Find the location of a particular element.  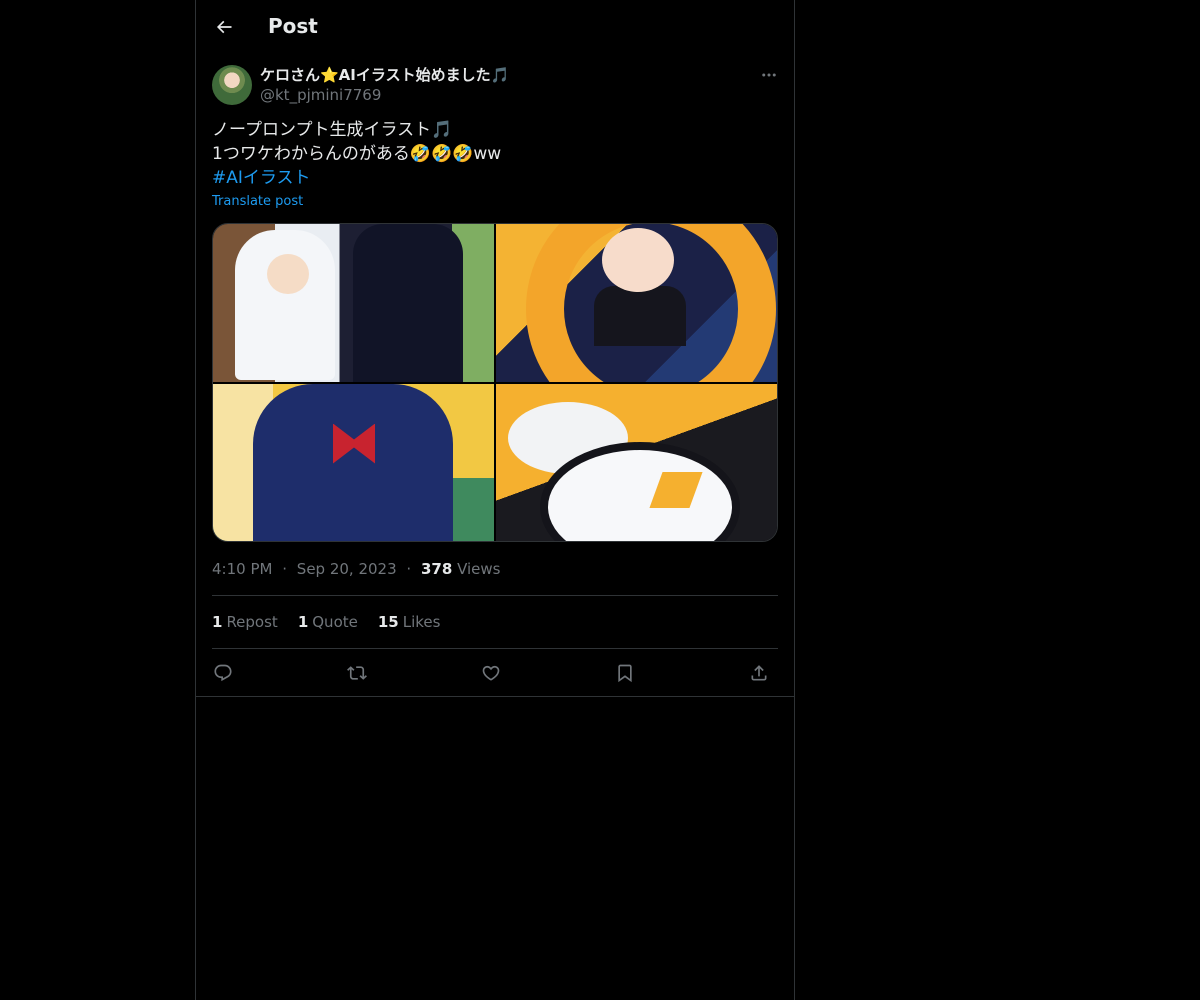

views-count: 378 is located at coordinates (436, 569).